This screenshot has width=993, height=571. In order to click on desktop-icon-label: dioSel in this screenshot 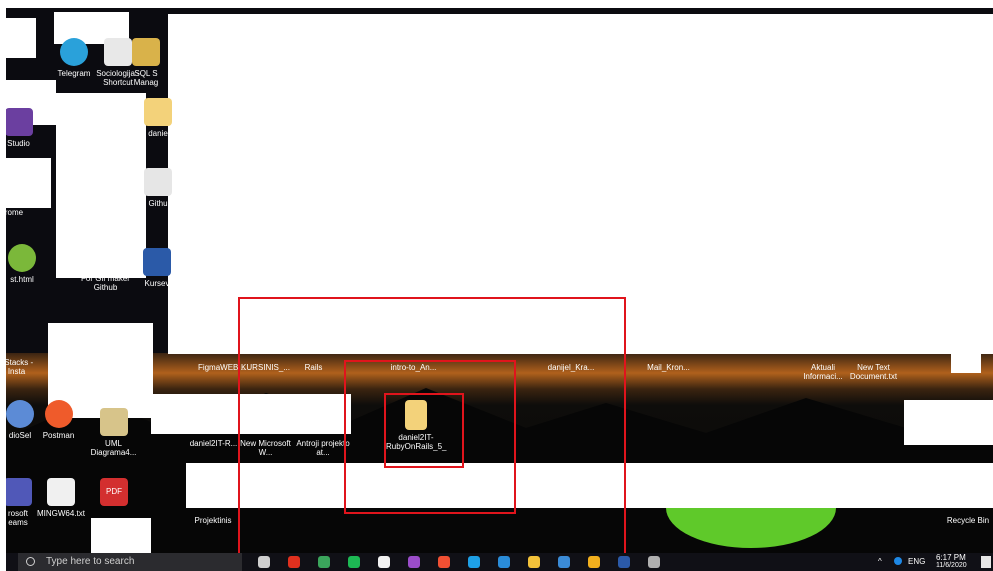, I will do `click(20, 435)`.